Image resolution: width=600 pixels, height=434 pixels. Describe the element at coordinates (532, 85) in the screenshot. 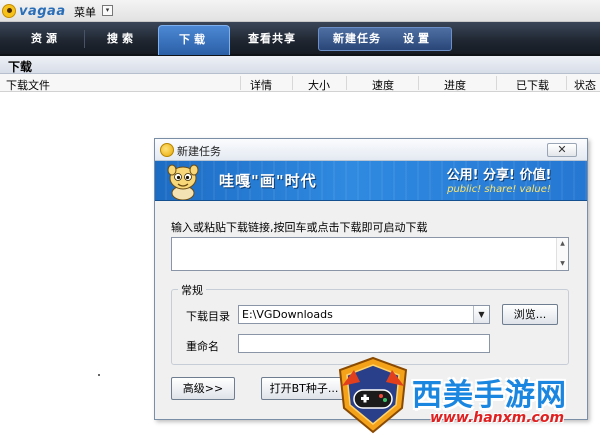

I see `column-header-downloaded: 已下载` at that location.